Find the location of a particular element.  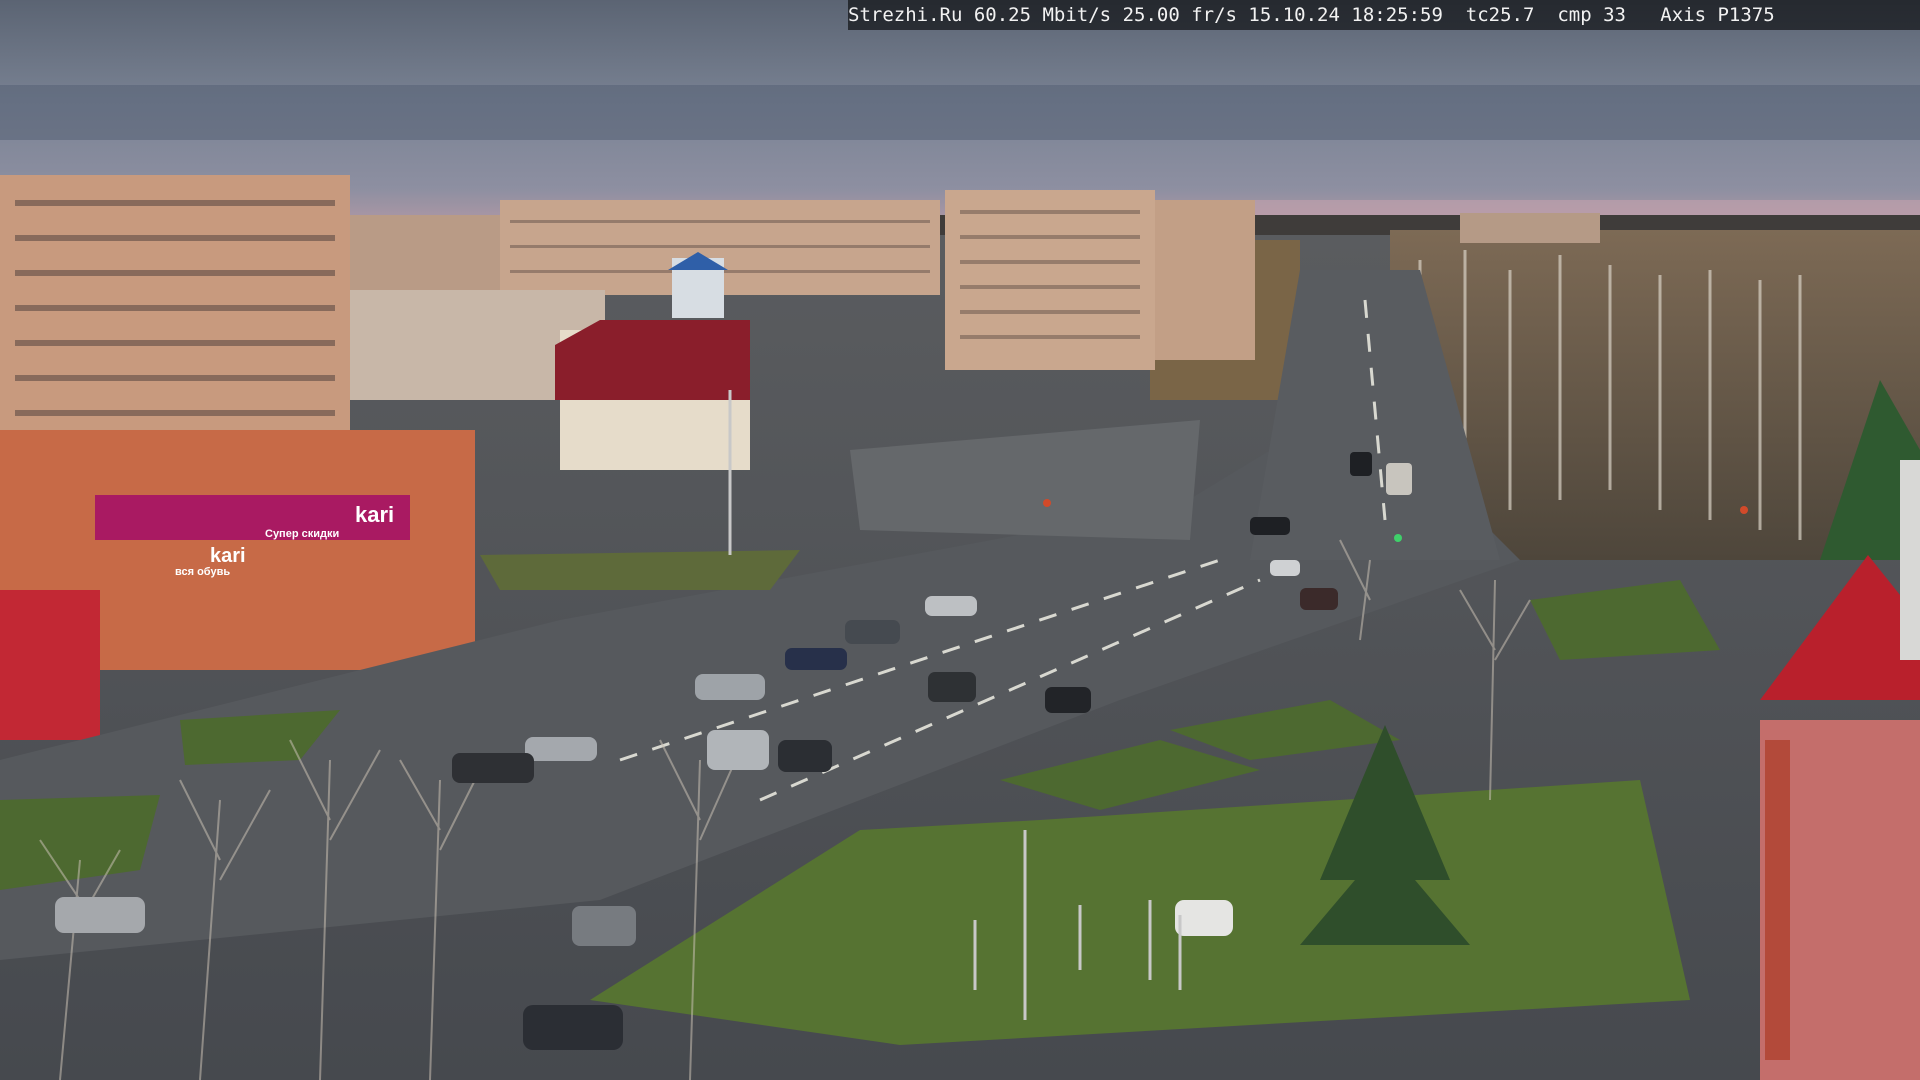

overlay-tc: tc25.7 is located at coordinates (1500, 15).